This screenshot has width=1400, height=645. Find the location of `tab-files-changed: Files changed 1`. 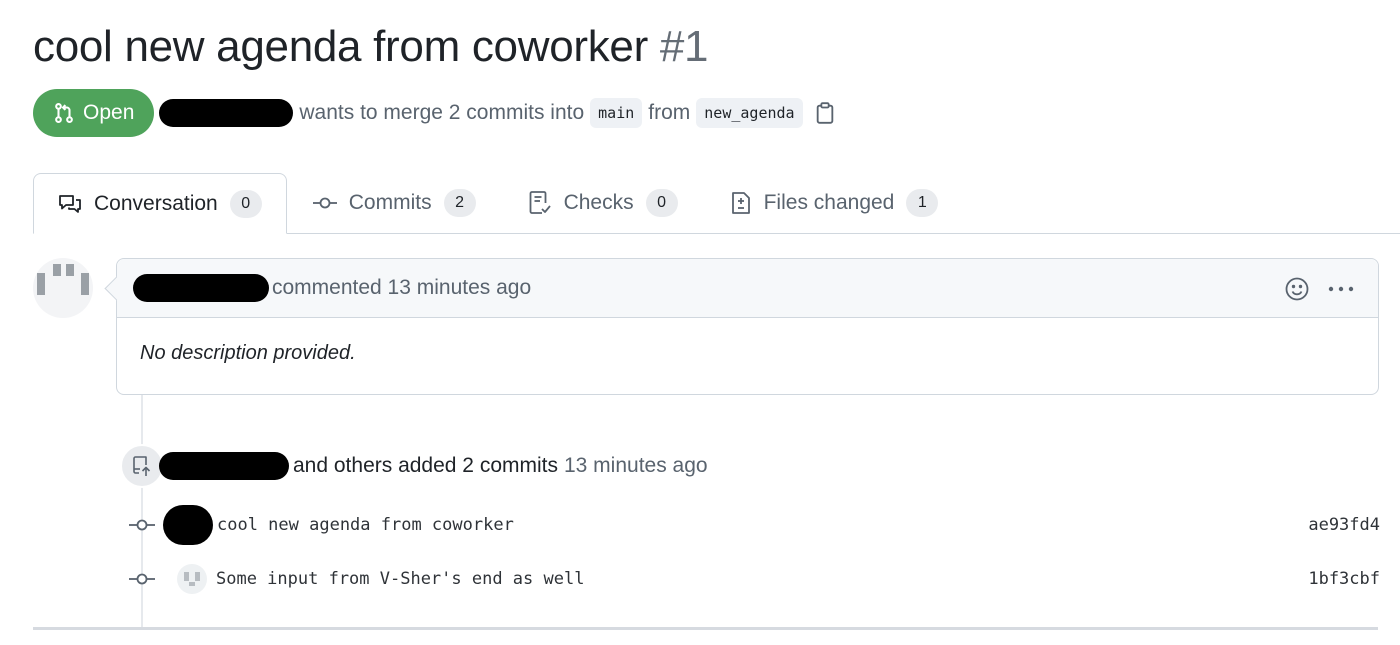

tab-files-changed: Files changed 1 is located at coordinates (834, 203).